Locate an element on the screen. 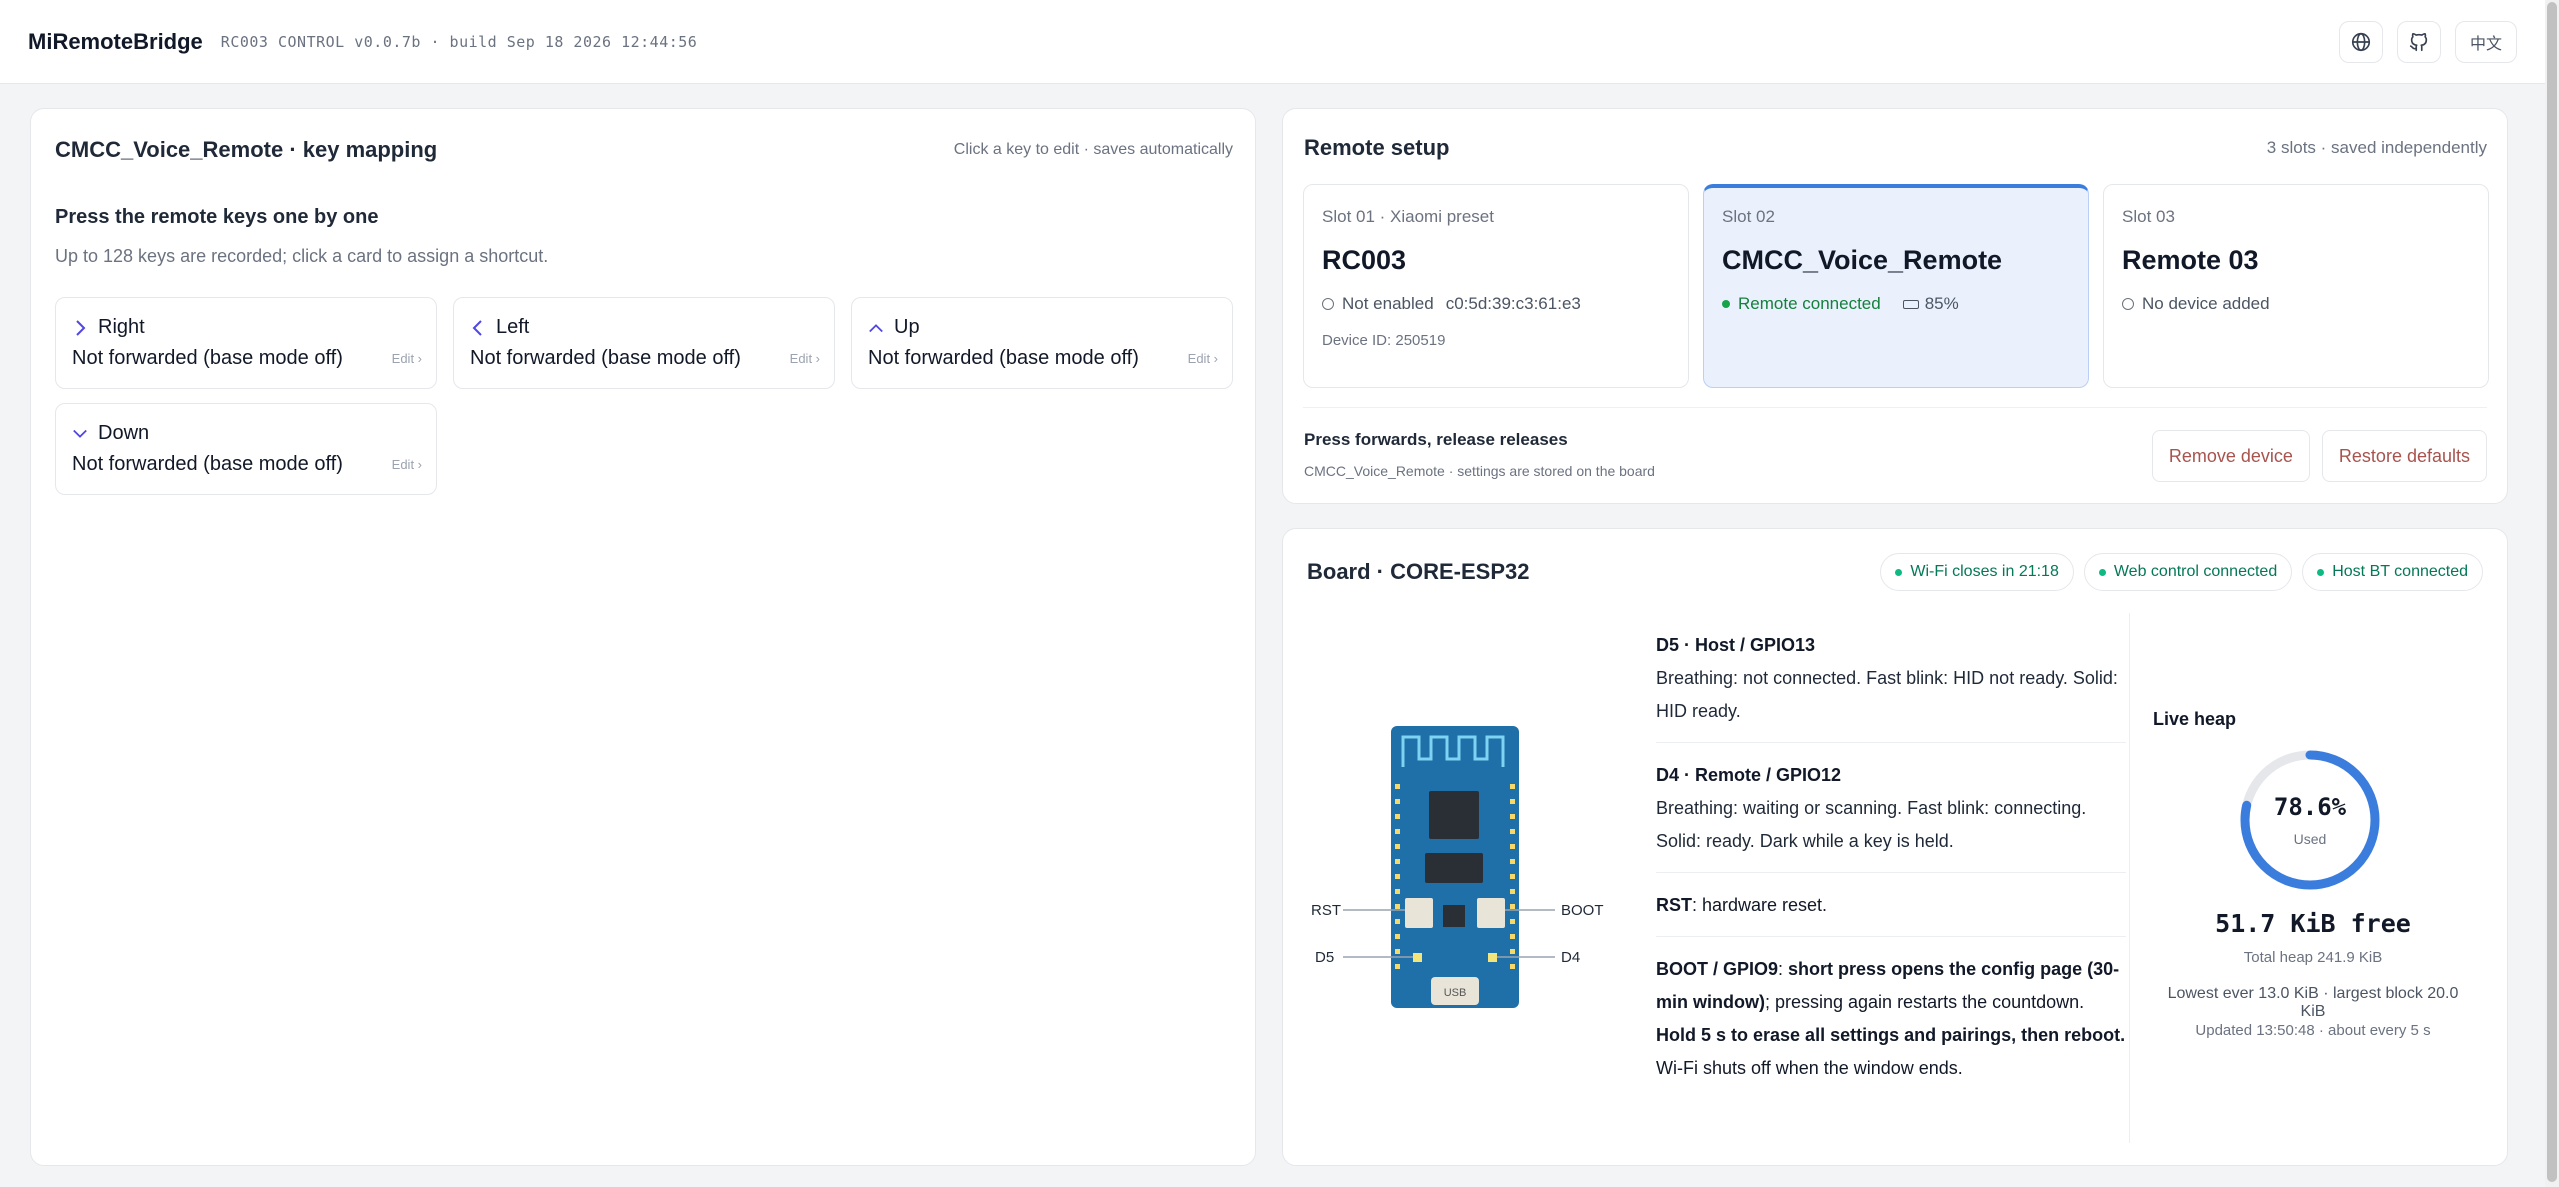 This screenshot has width=2559, height=1187. slot-label: Slot 02 is located at coordinates (1748, 216).